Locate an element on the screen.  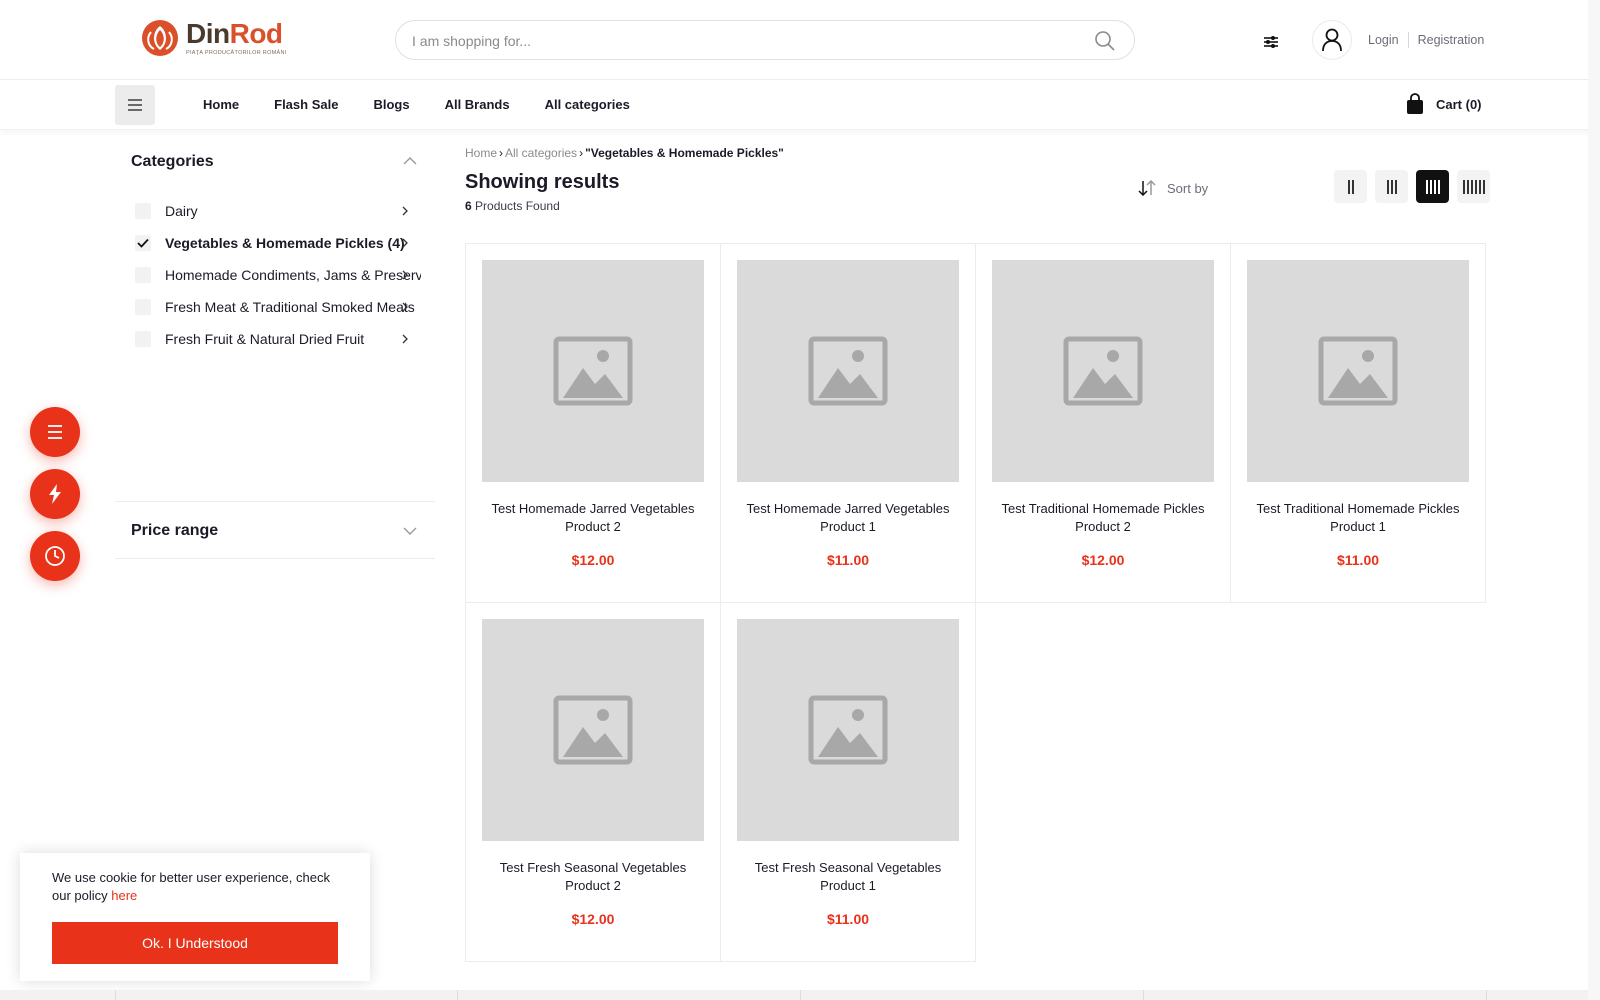
nav-link-blogs: Blogs is located at coordinates (391, 104).